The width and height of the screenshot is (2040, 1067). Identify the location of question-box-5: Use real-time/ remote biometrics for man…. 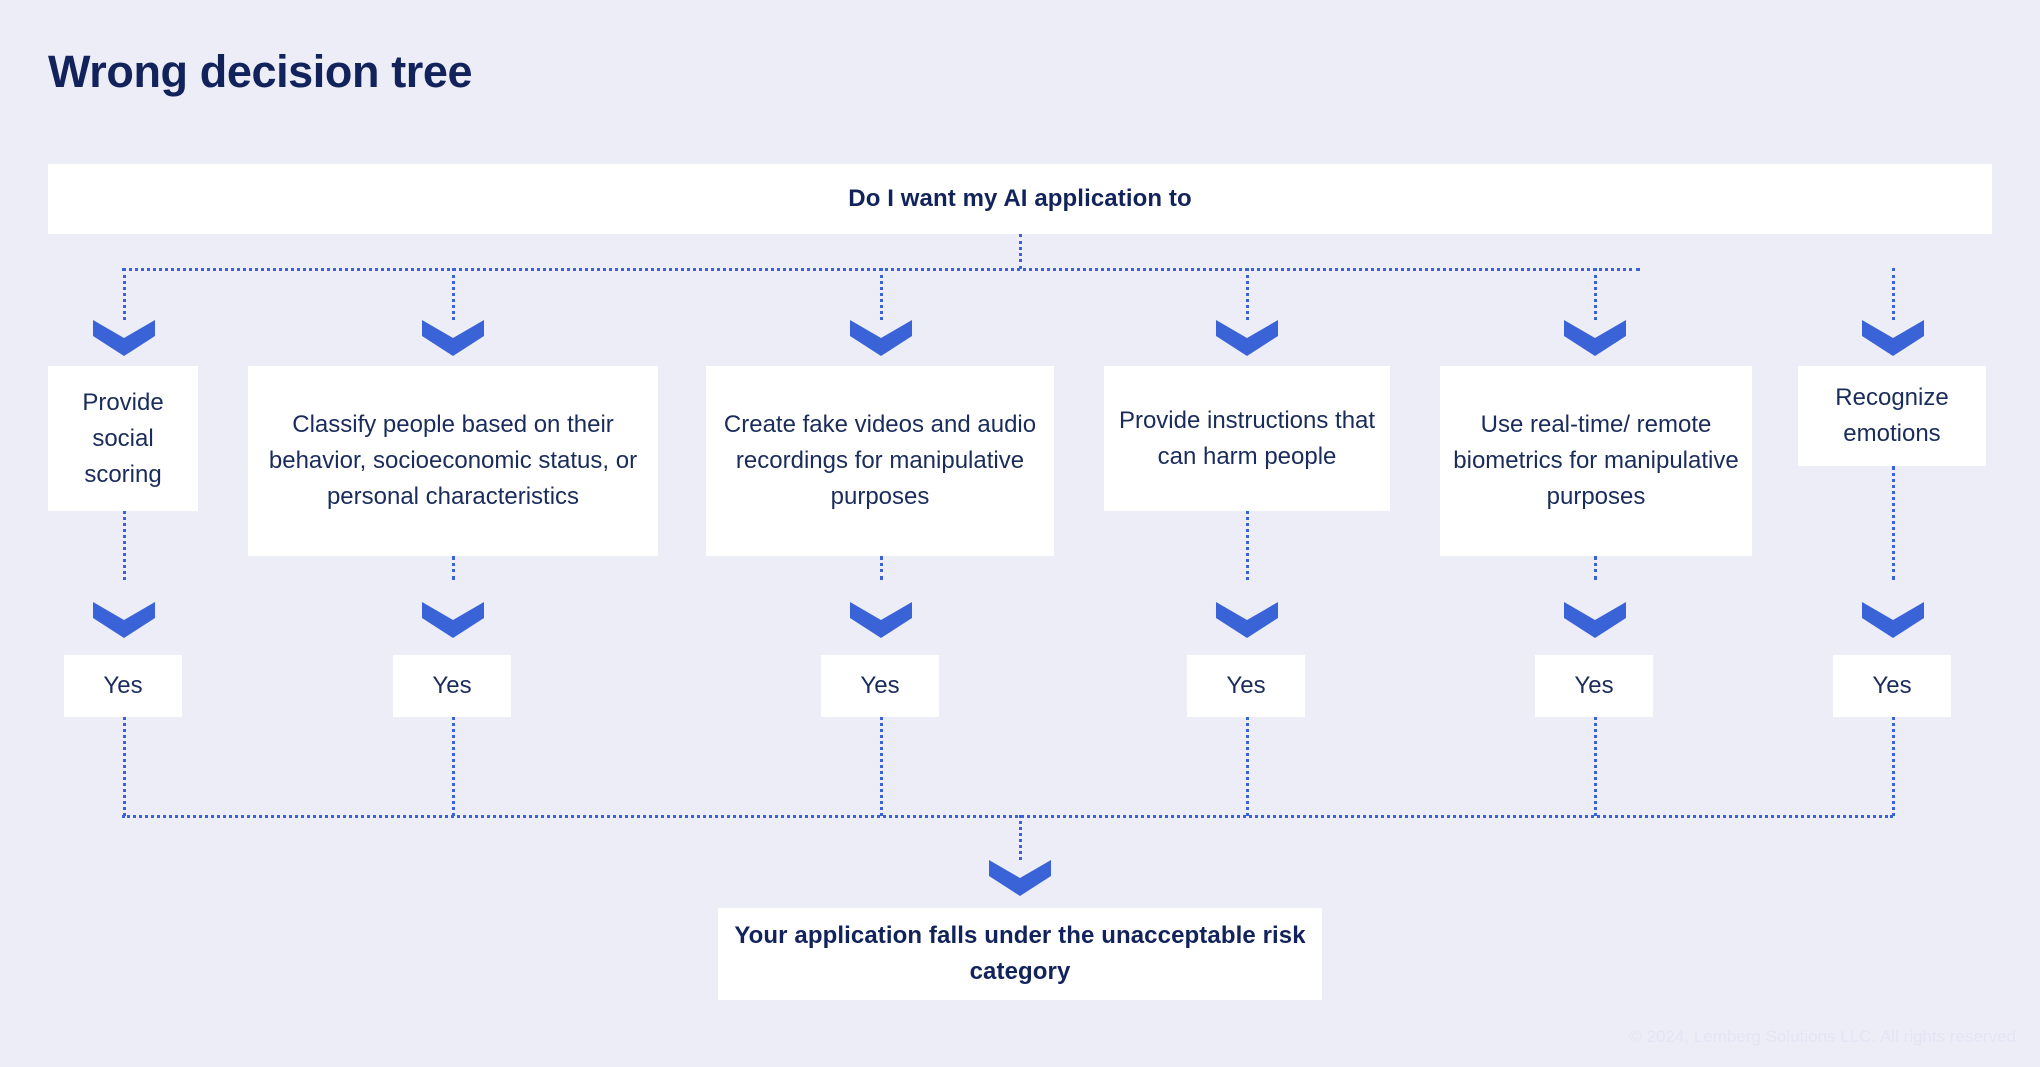
(1596, 461).